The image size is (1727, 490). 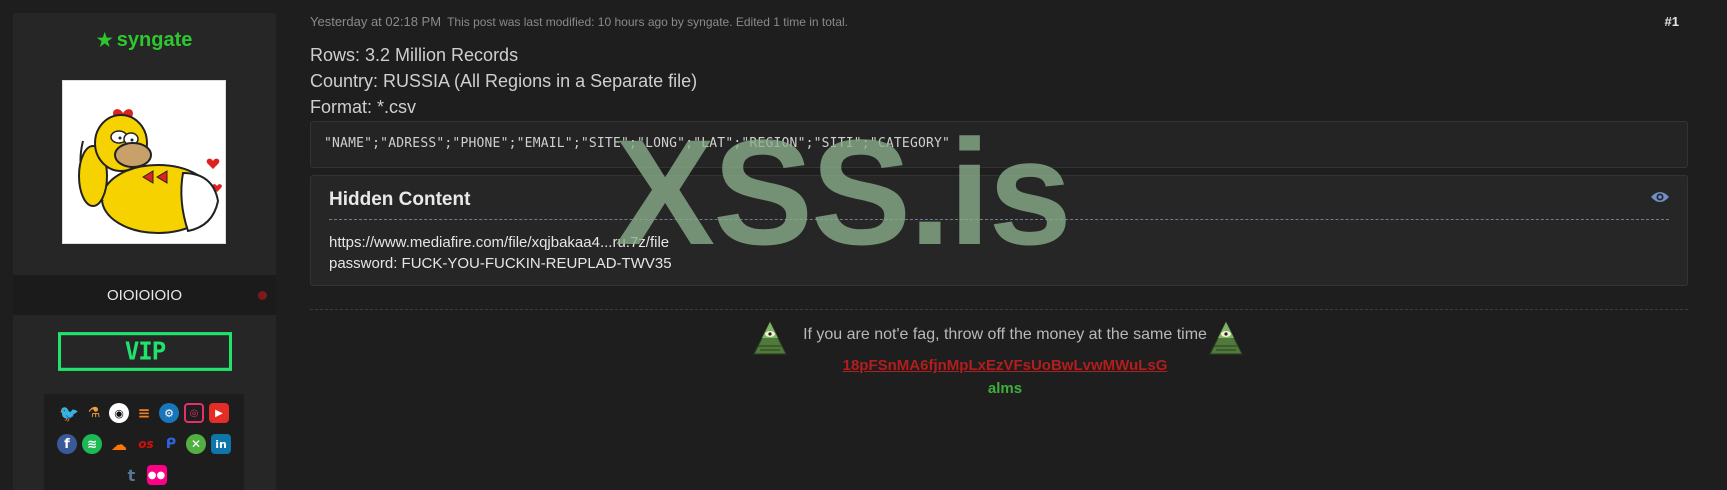 What do you see at coordinates (194, 413) in the screenshot?
I see `instagram-icon: ◎` at bounding box center [194, 413].